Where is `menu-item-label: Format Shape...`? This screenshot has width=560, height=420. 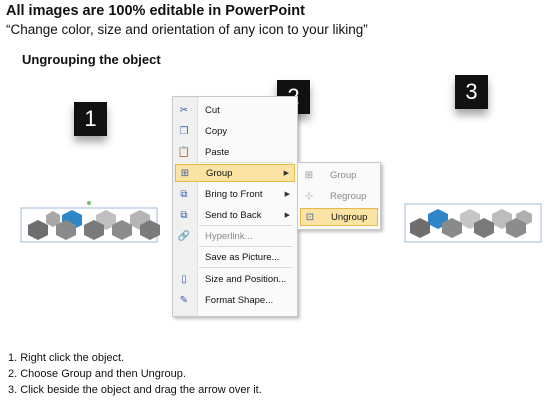 menu-item-label: Format Shape... is located at coordinates (239, 300).